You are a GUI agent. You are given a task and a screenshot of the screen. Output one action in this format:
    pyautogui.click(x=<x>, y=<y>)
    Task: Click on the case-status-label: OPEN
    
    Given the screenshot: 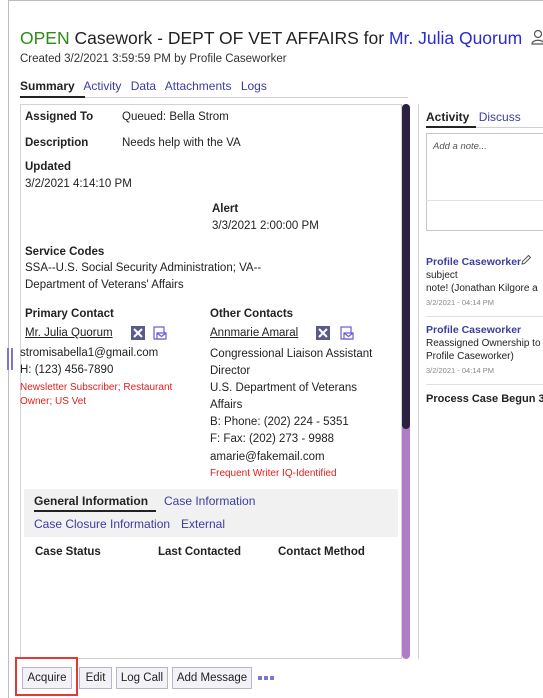 What is the action you would take?
    pyautogui.click(x=45, y=38)
    